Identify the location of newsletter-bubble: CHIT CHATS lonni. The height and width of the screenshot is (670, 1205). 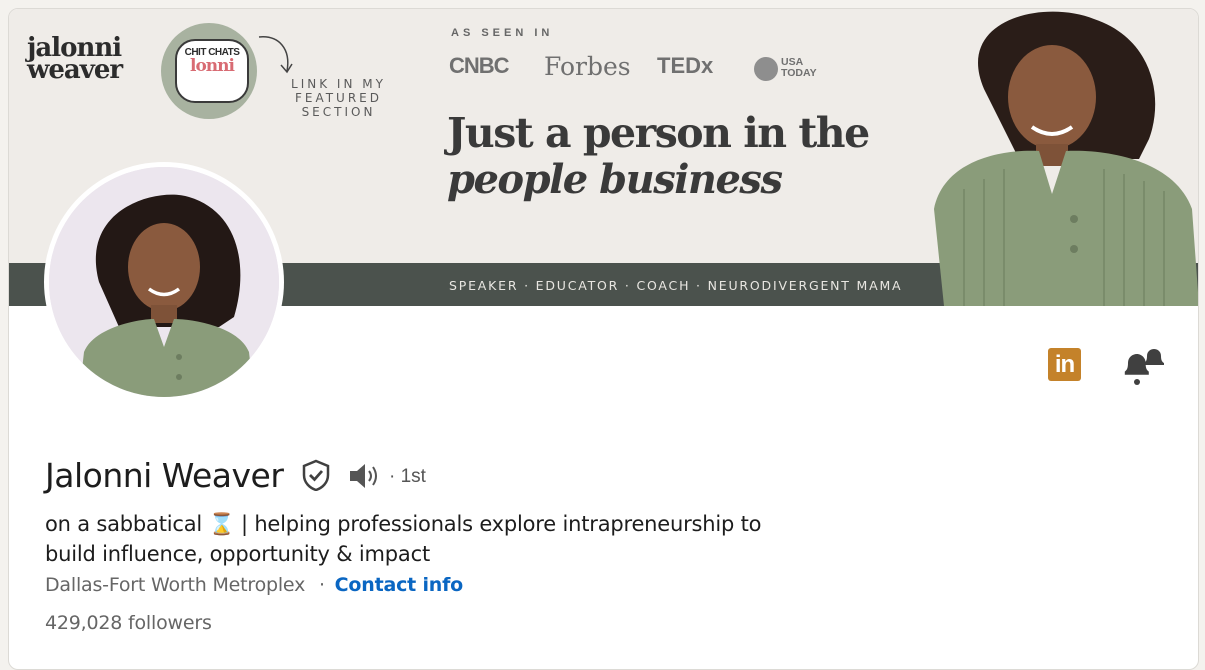
(212, 71).